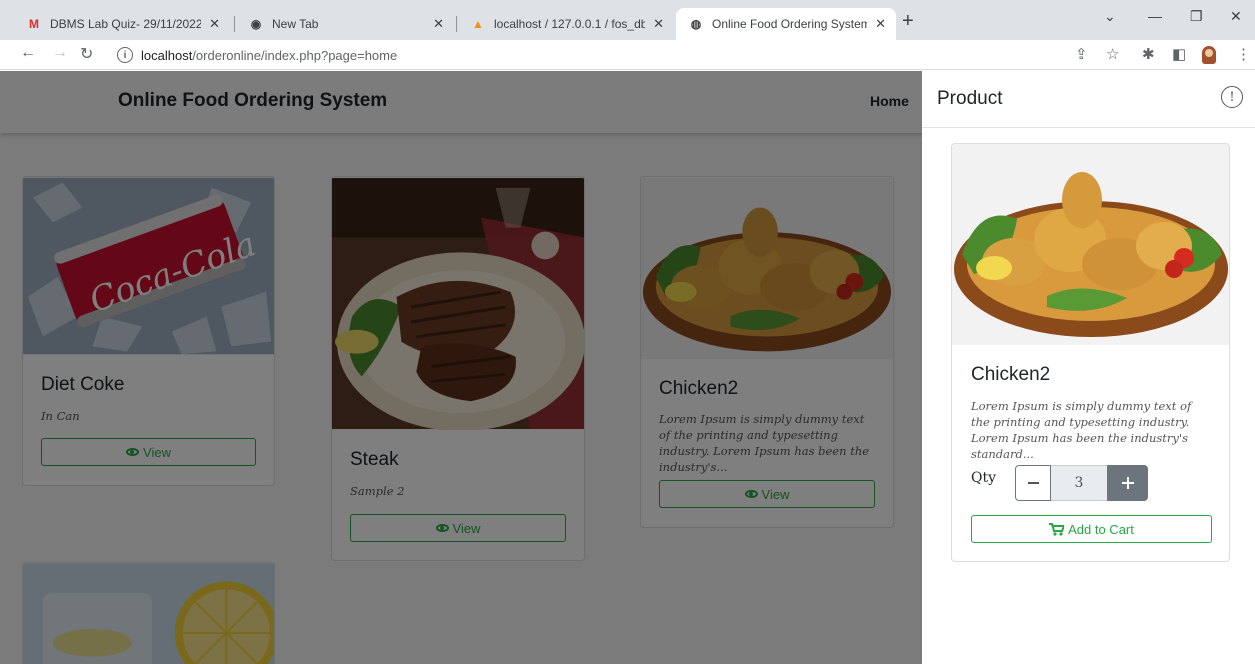 This screenshot has height=664, width=1255. What do you see at coordinates (345, 24) in the screenshot?
I see `tab-new-tab: ◉ New Tab ✕` at bounding box center [345, 24].